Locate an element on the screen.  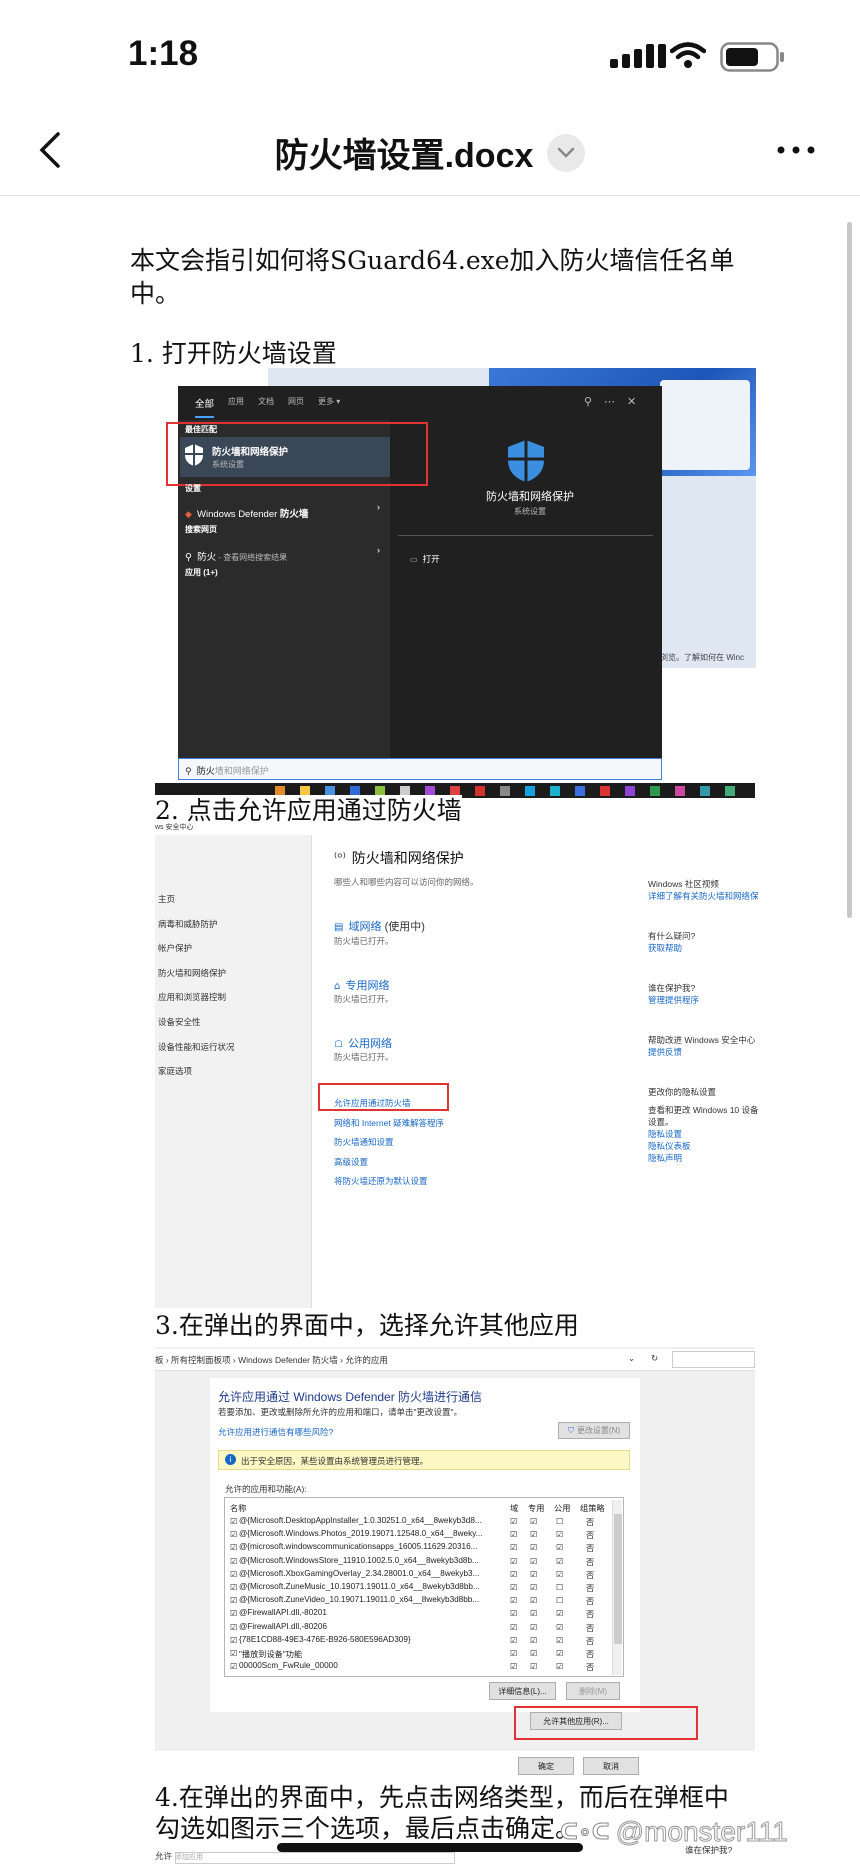
tab-apps: 应用 is located at coordinates (236, 407).